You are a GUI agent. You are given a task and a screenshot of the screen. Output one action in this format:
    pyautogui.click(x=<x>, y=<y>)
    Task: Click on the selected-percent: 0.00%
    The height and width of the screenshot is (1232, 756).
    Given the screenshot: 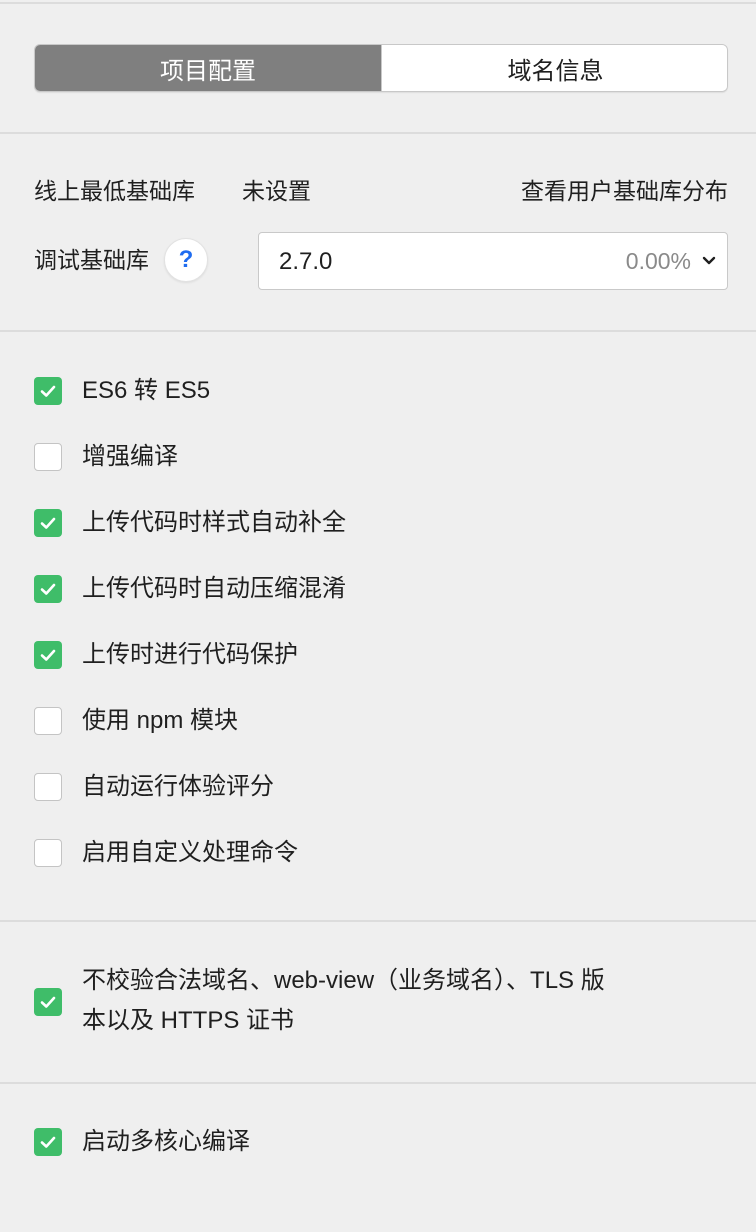 What is the action you would take?
    pyautogui.click(x=658, y=261)
    